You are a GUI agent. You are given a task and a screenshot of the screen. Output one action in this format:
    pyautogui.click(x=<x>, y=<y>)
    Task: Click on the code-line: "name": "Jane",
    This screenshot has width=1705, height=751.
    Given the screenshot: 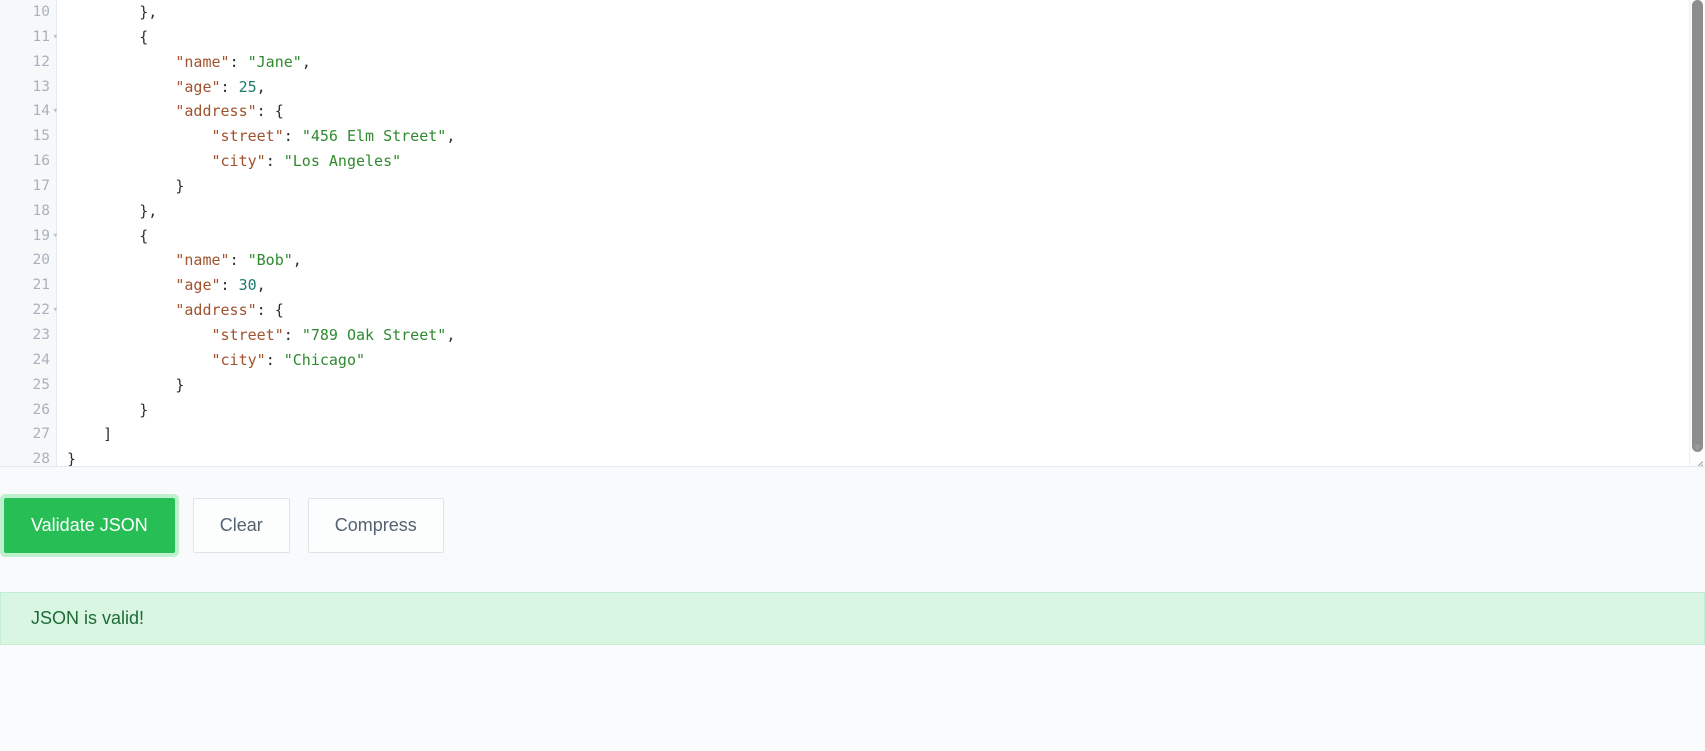 What is the action you would take?
    pyautogui.click(x=886, y=62)
    